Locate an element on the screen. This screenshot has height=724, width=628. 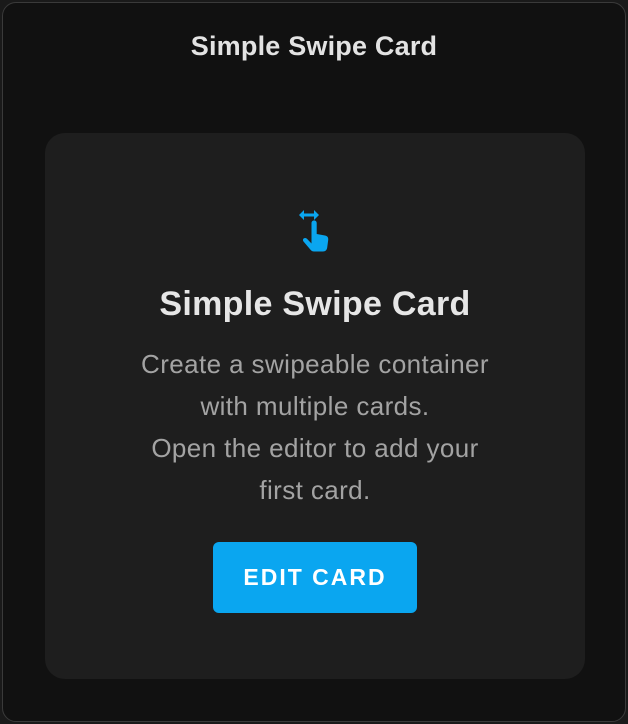
description-line: first card. is located at coordinates (315, 490).